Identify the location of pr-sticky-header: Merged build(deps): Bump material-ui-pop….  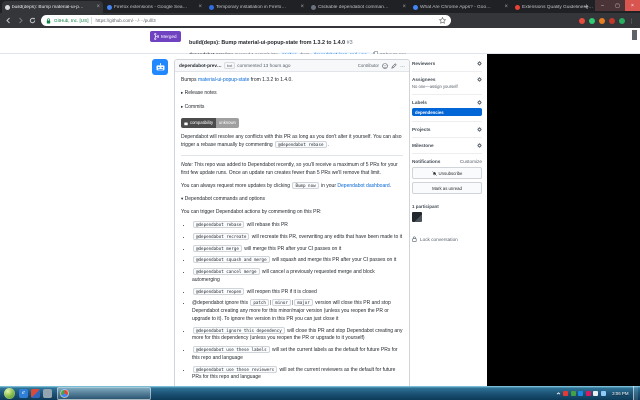
(320, 42).